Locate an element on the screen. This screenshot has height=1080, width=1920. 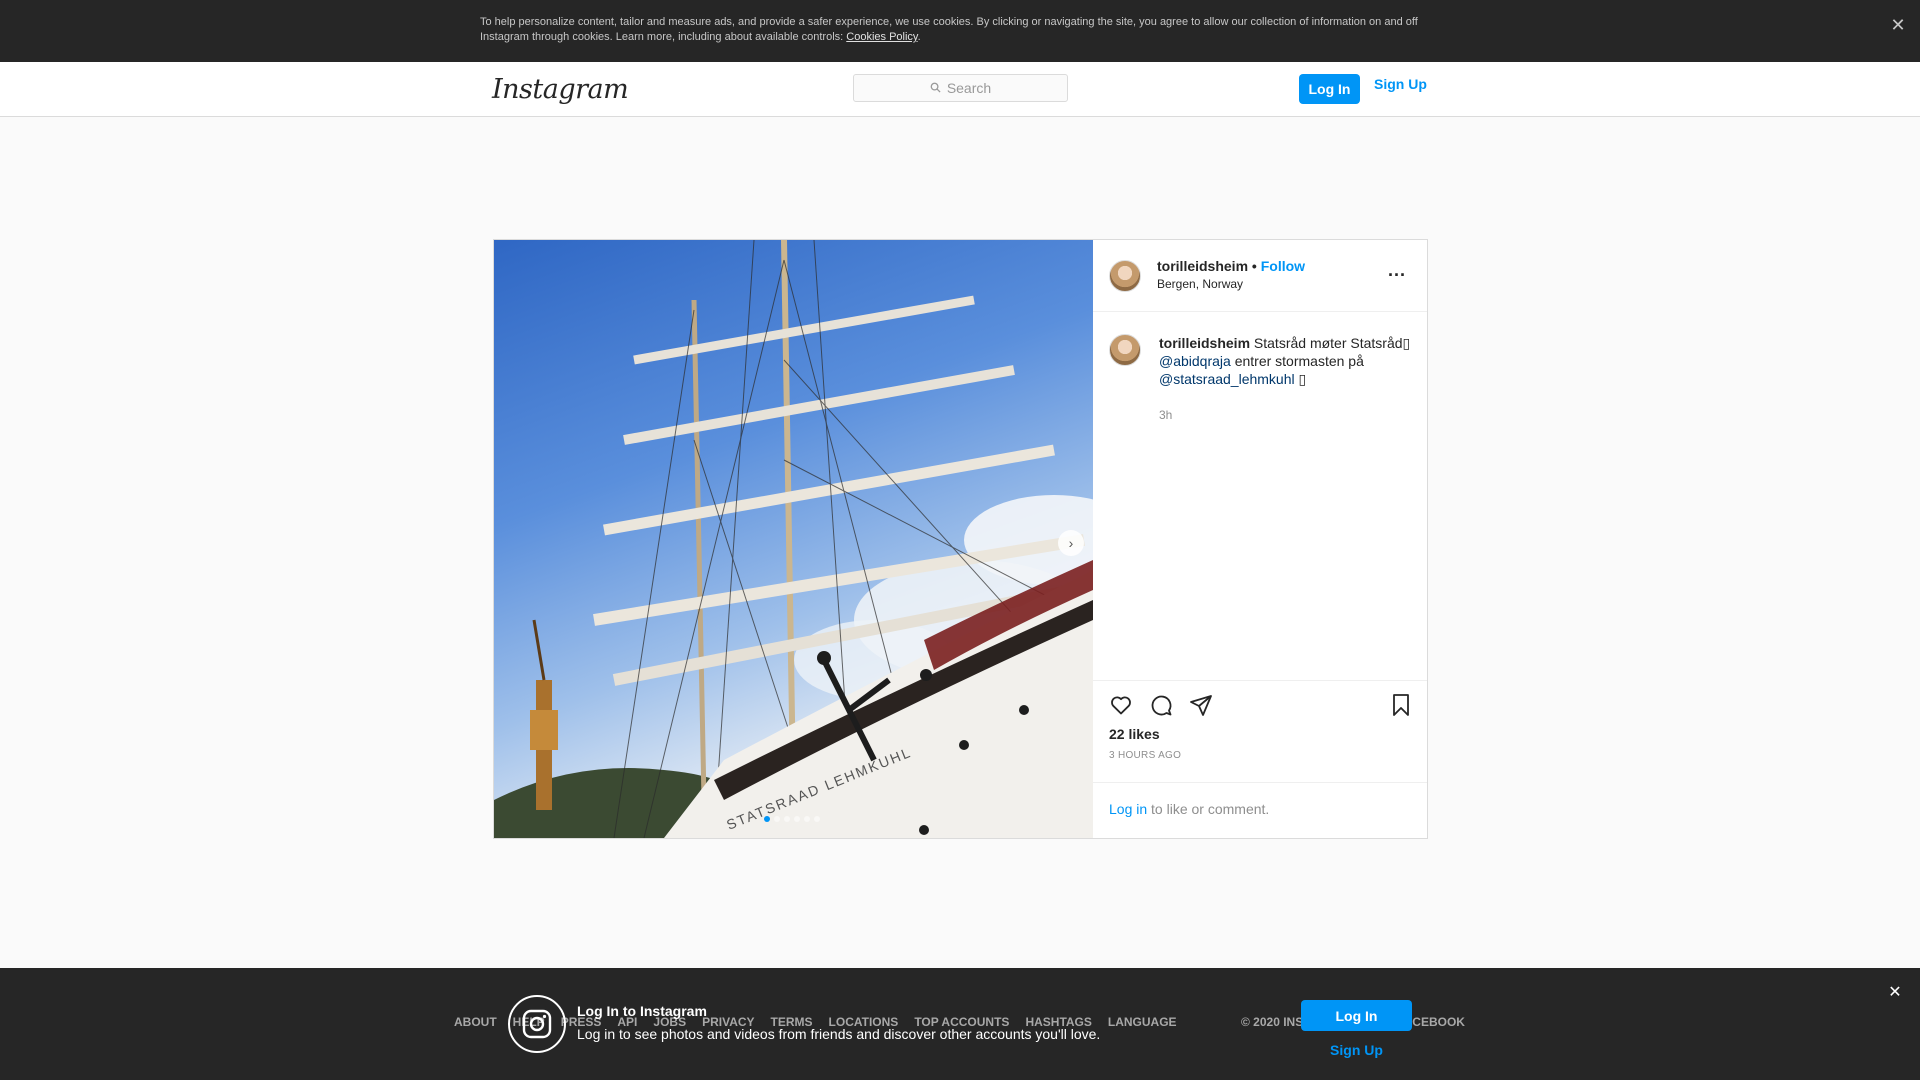
caption-time: 3h is located at coordinates (1166, 415).